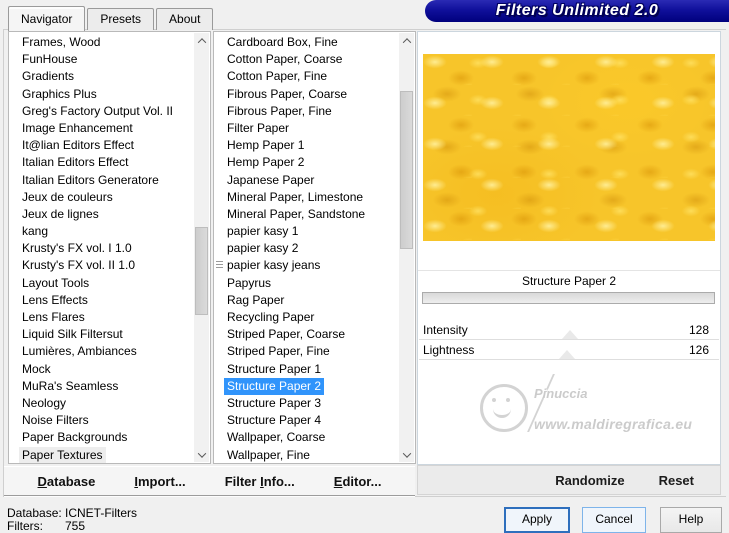 The width and height of the screenshot is (729, 533). I want to click on tab-about: About, so click(185, 19).